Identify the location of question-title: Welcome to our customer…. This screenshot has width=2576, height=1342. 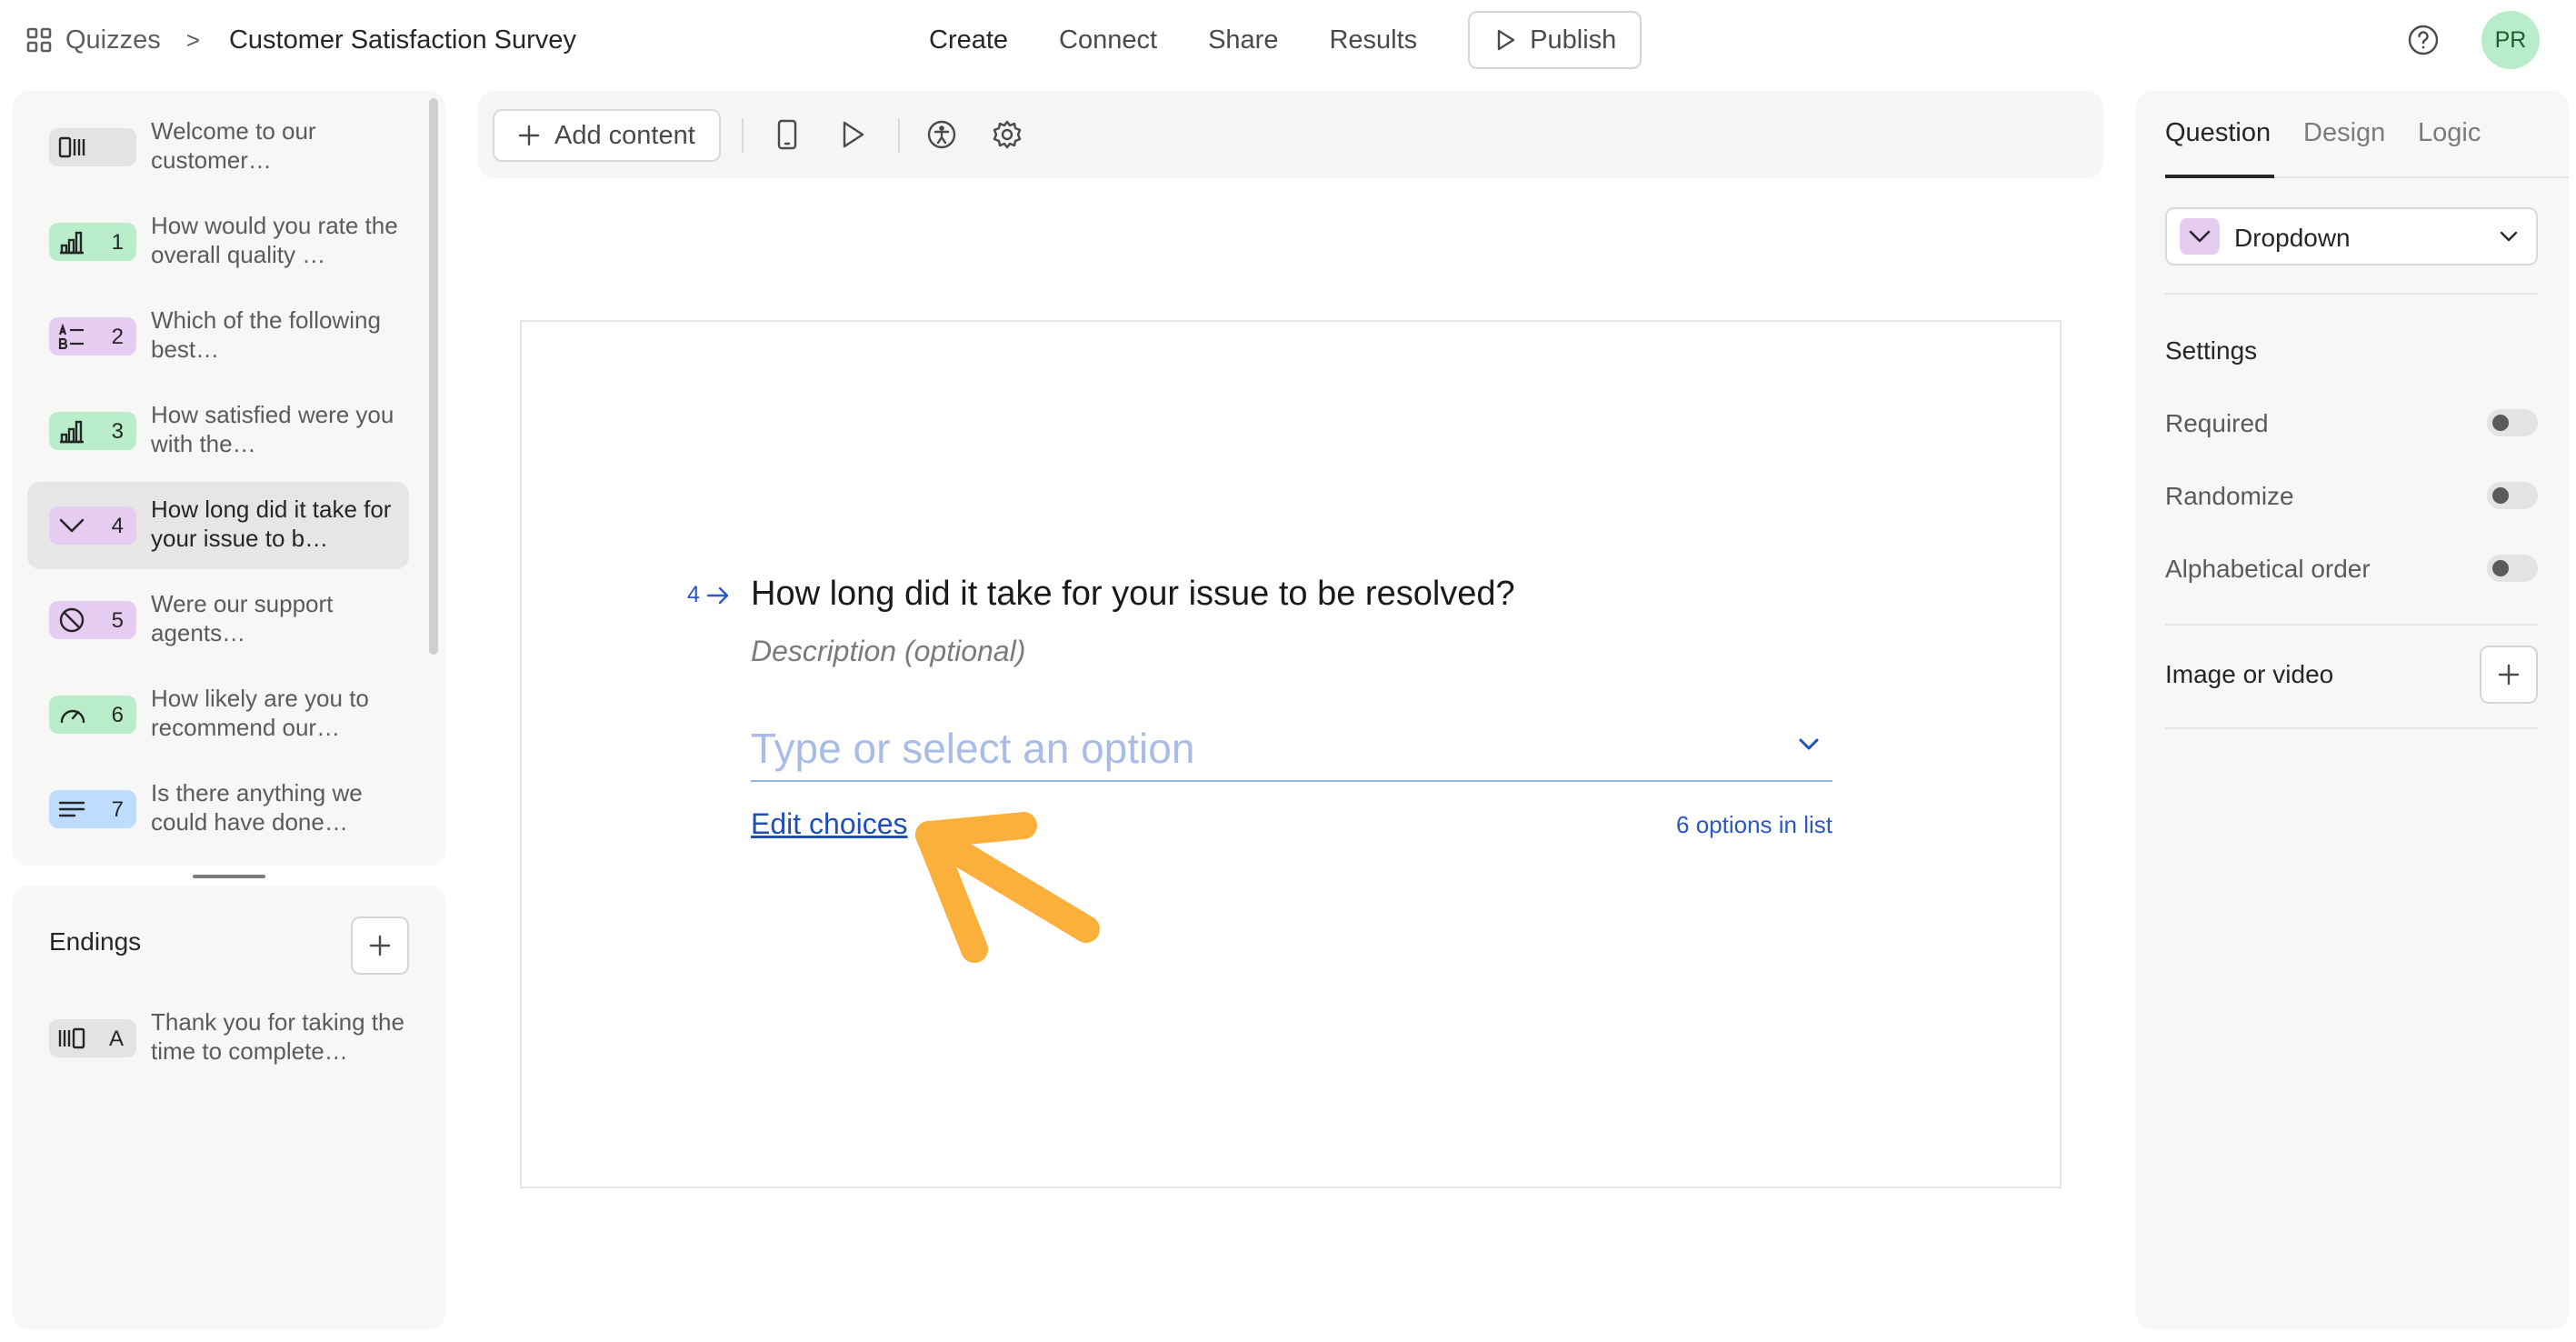
(233, 145).